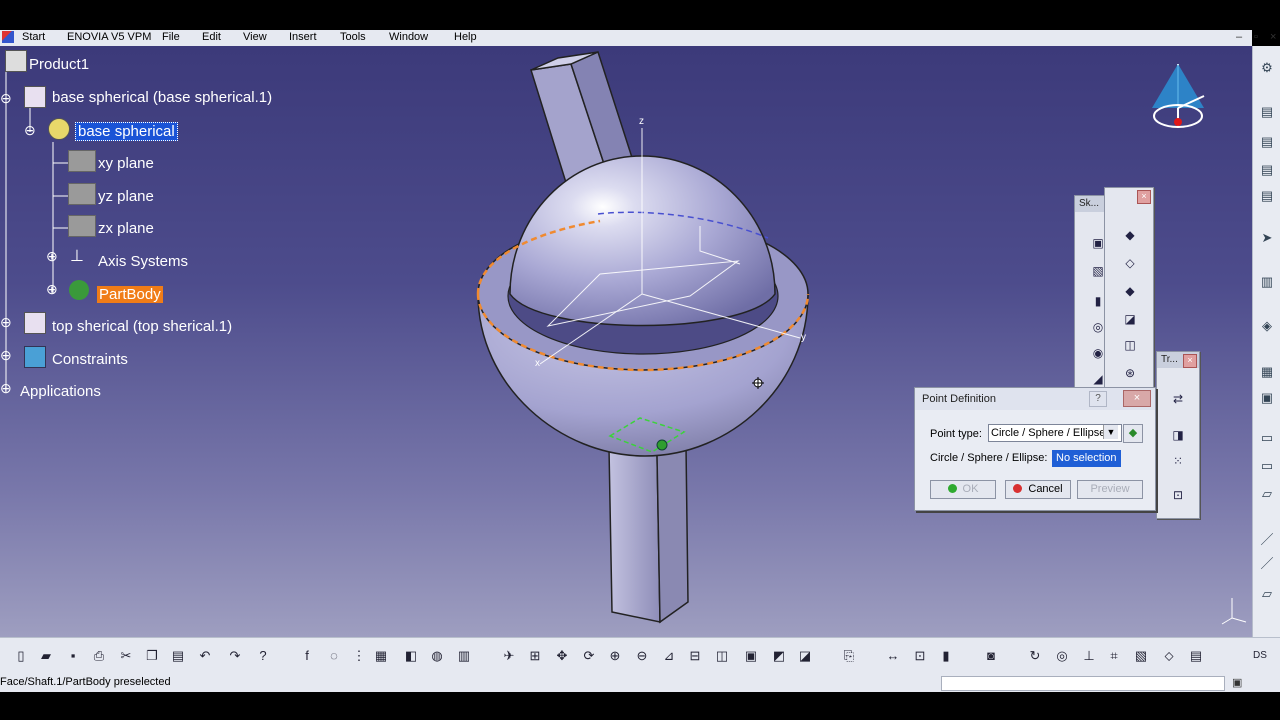 The image size is (1280, 720). I want to click on point-type-select: Circle / Sphere / Ellipse, so click(1055, 433).